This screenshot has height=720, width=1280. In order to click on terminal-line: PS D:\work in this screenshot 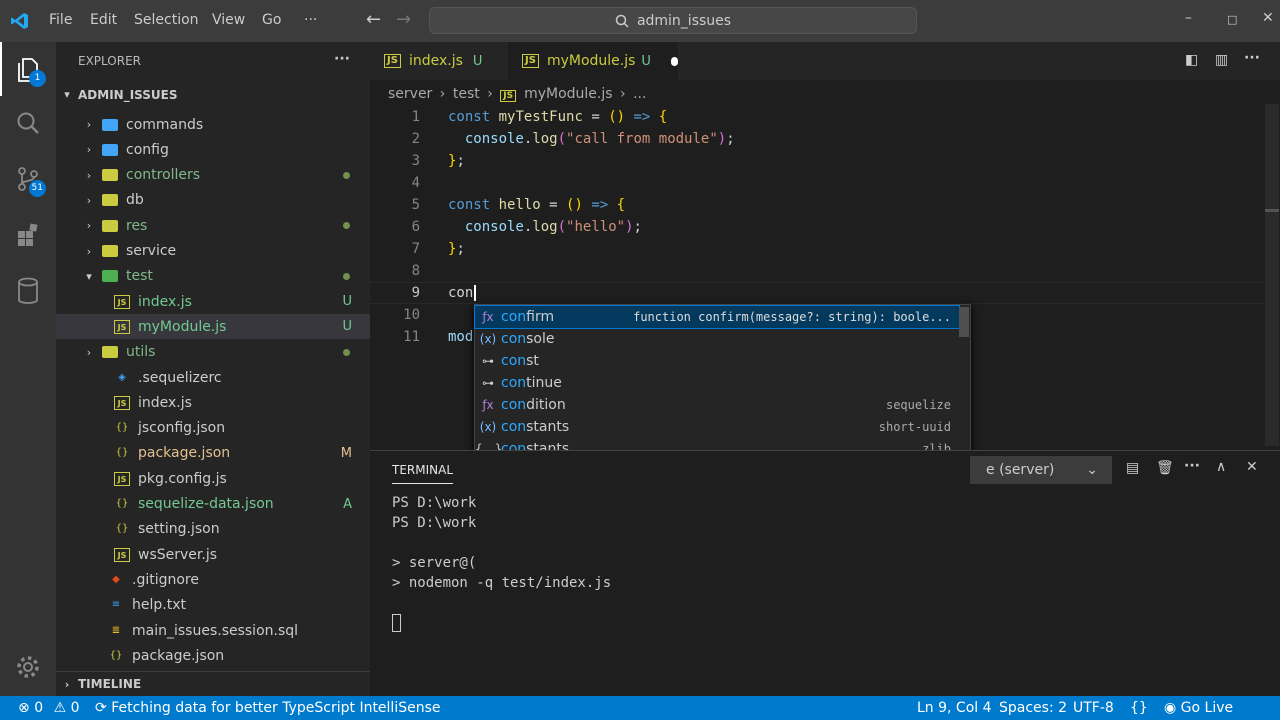, I will do `click(434, 523)`.